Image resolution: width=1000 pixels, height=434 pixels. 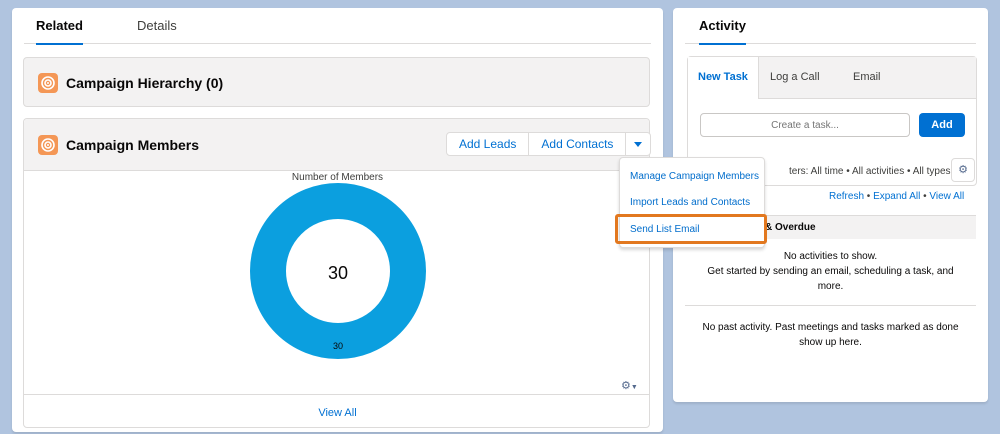 I want to click on create-task-input, so click(x=805, y=125).